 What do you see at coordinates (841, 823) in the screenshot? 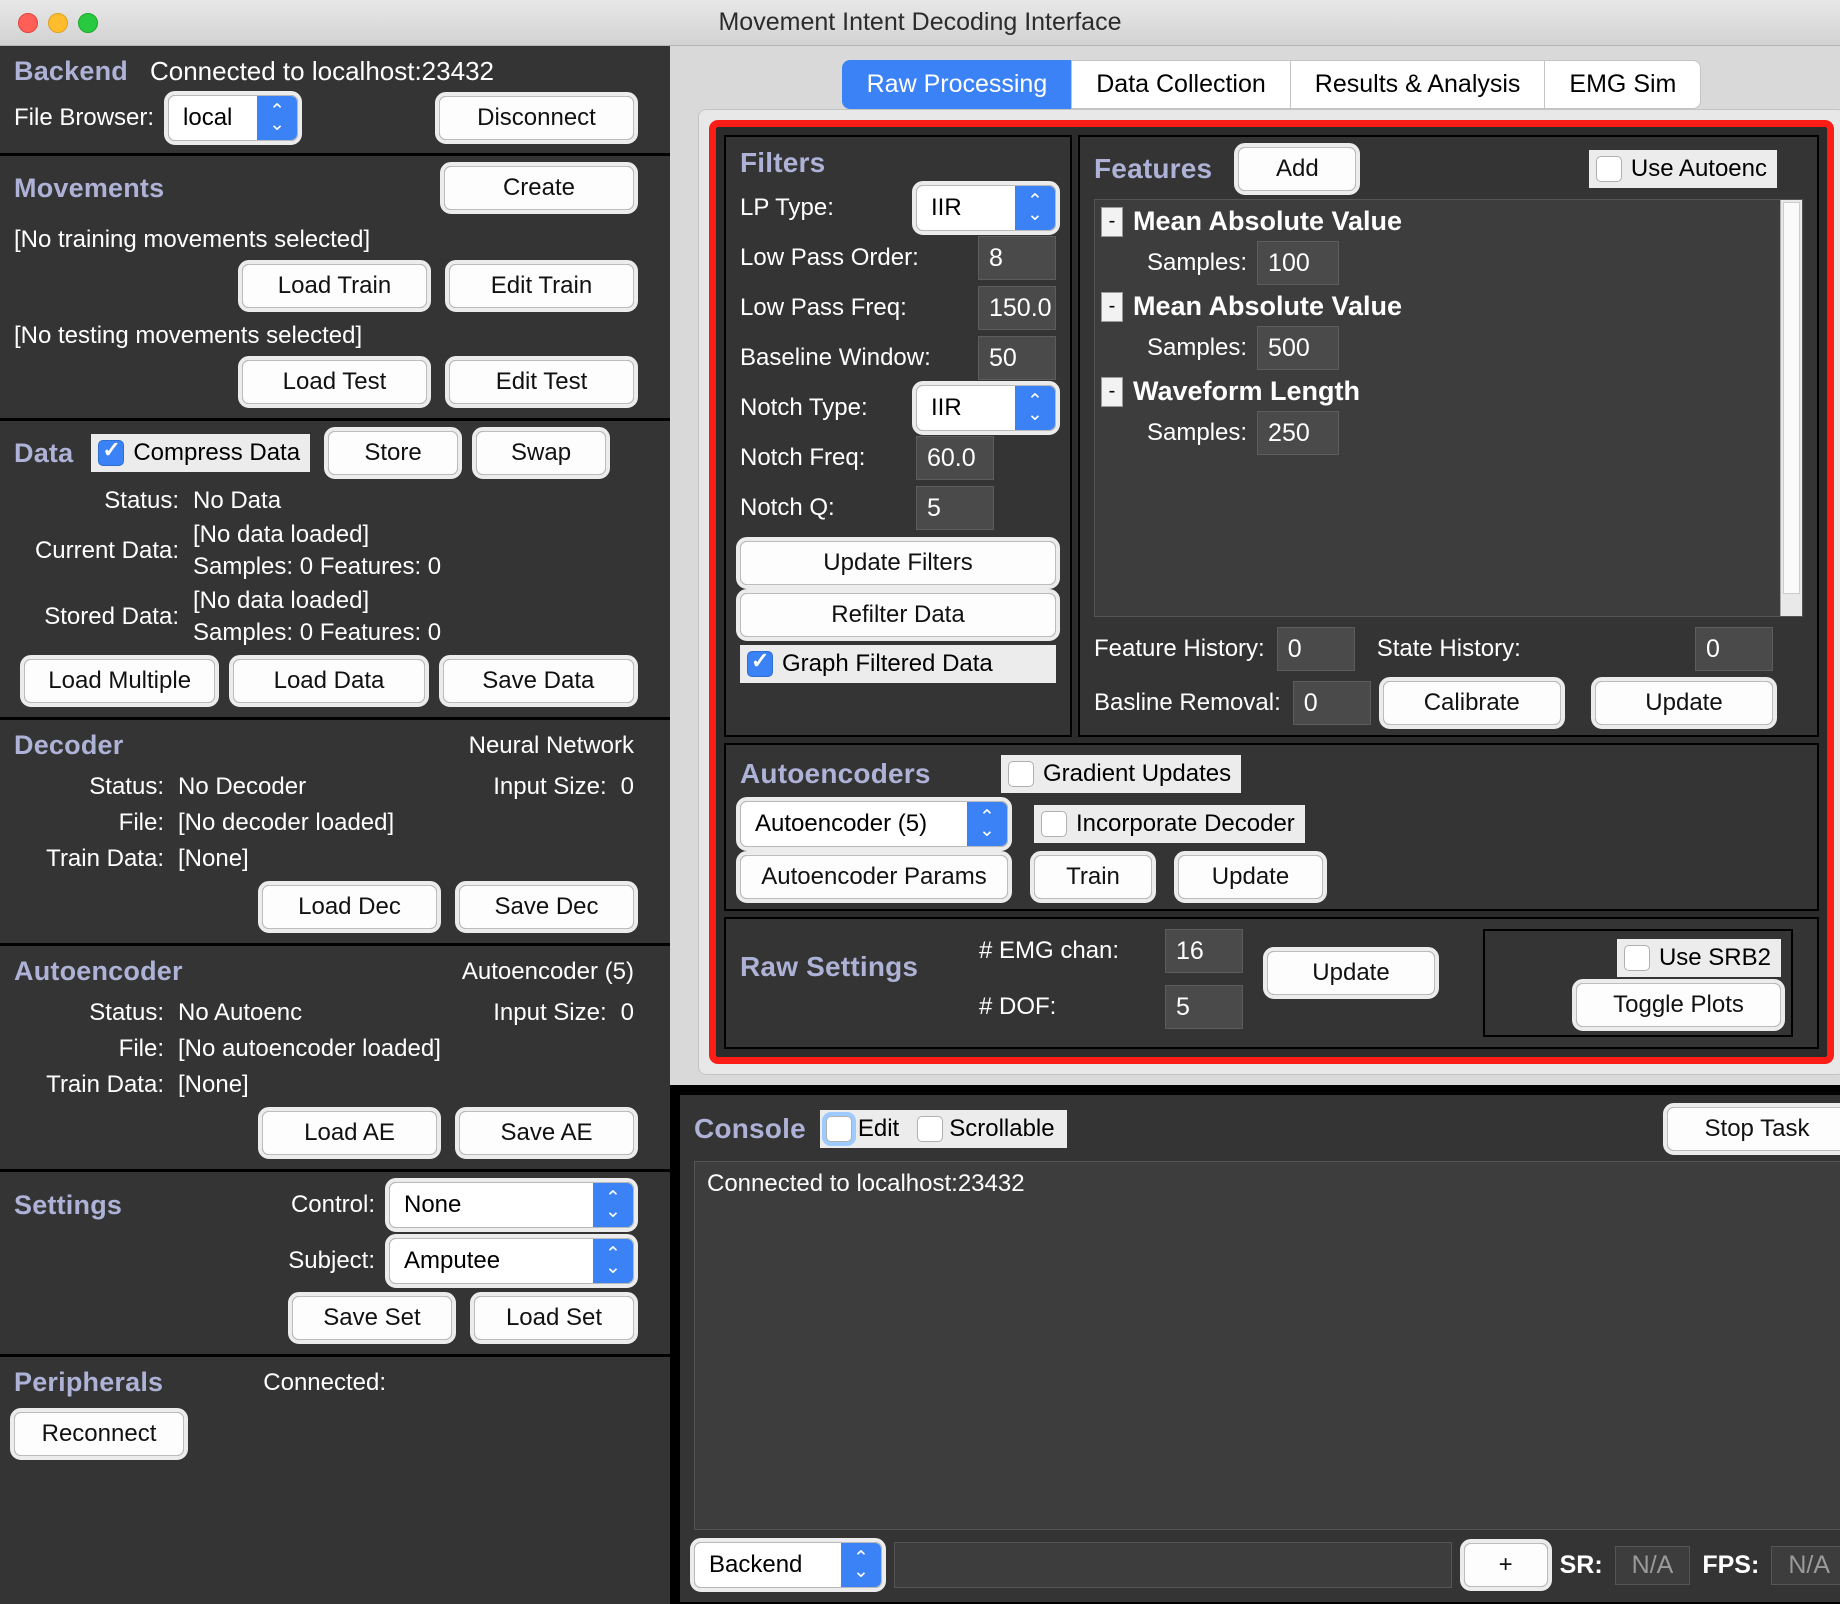
I see `autoencoder-selected-value: Autoencoder (5)` at bounding box center [841, 823].